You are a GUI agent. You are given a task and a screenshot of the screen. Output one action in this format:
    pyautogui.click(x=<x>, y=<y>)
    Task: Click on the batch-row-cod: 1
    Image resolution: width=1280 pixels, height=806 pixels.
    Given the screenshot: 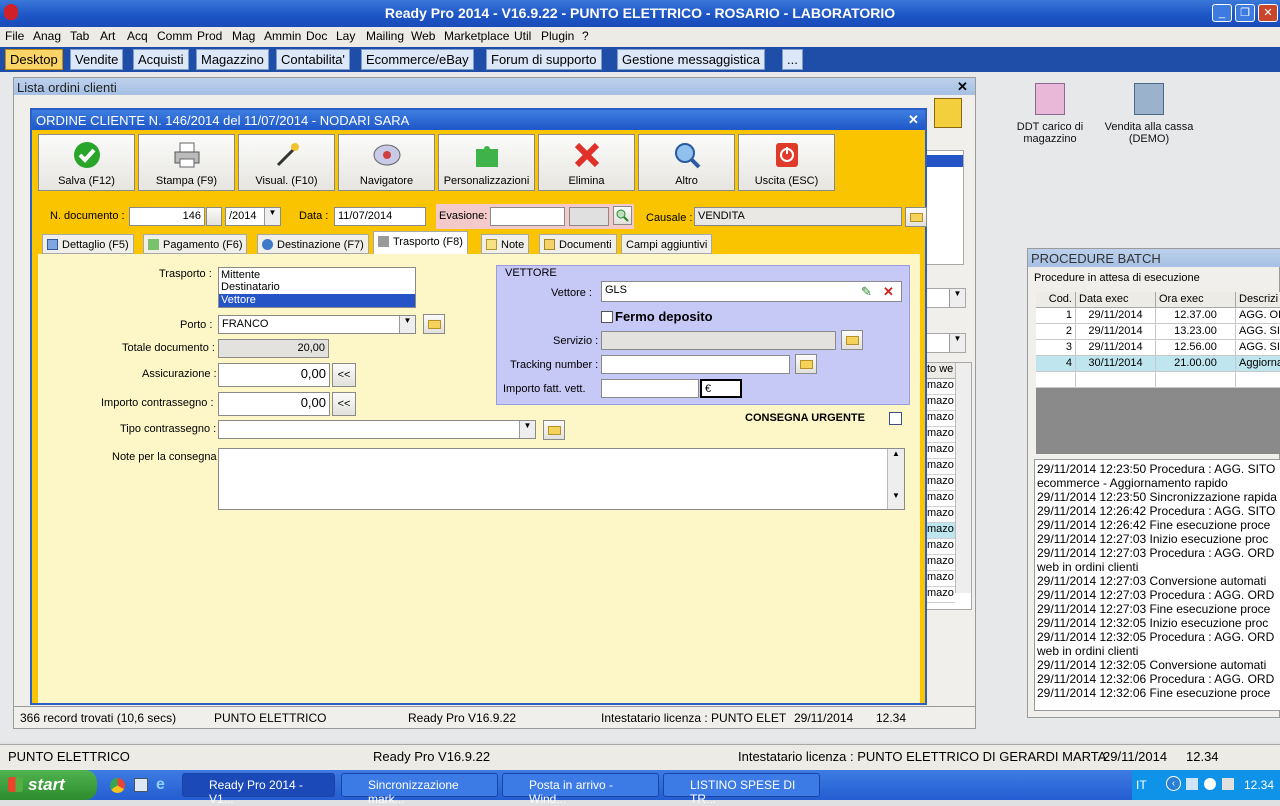 What is the action you would take?
    pyautogui.click(x=1056, y=316)
    